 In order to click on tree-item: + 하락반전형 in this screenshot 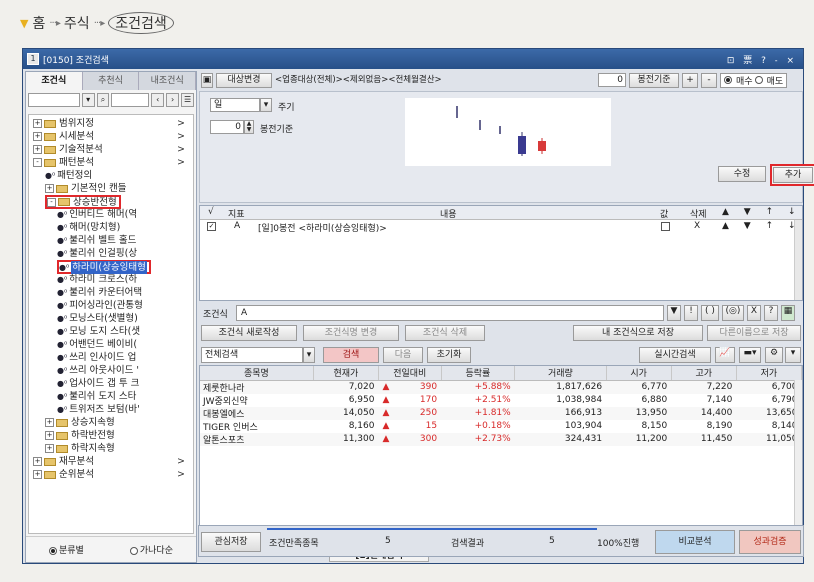, I will do `click(80, 435)`.